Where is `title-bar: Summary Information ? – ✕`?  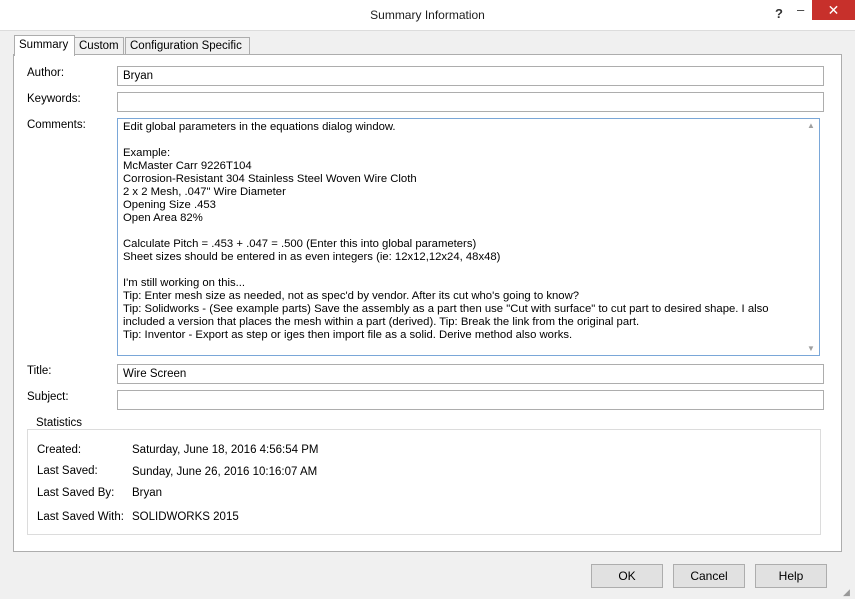
title-bar: Summary Information ? – ✕ is located at coordinates (427, 15).